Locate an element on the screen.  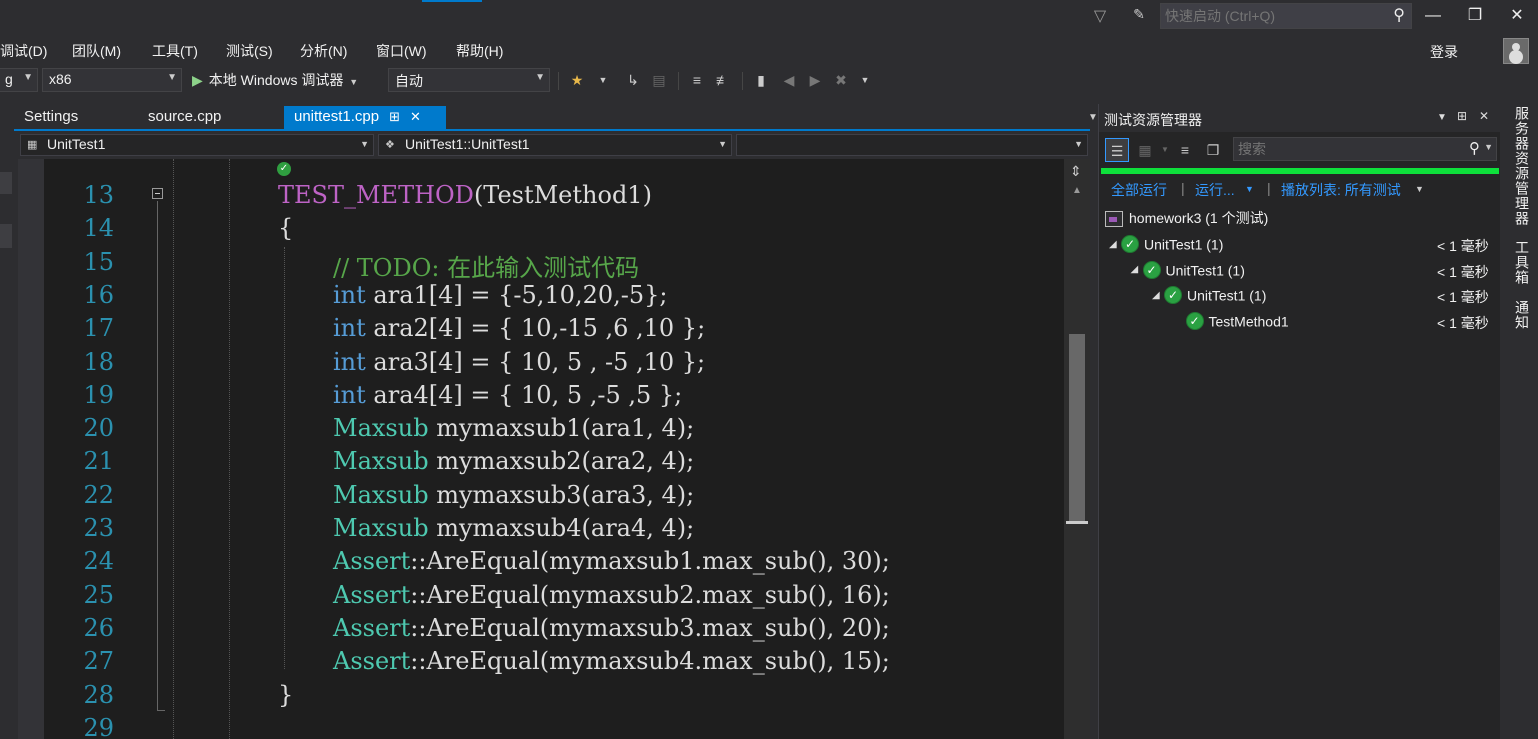
code-line: 16 int ara1[4] = {-5,10,20,-5}; is located at coordinates (541, 295).